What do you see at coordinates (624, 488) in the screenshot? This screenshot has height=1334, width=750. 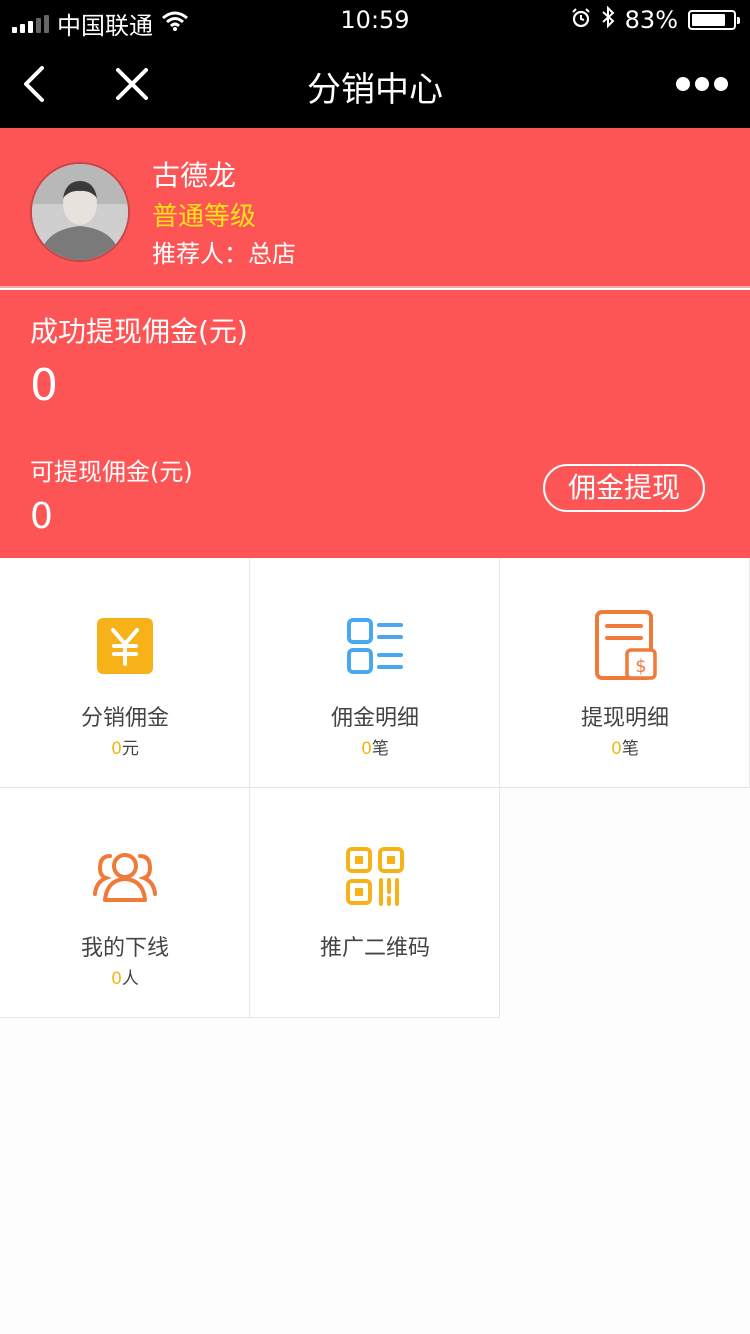 I see `withdraw-button: 佣金提现` at bounding box center [624, 488].